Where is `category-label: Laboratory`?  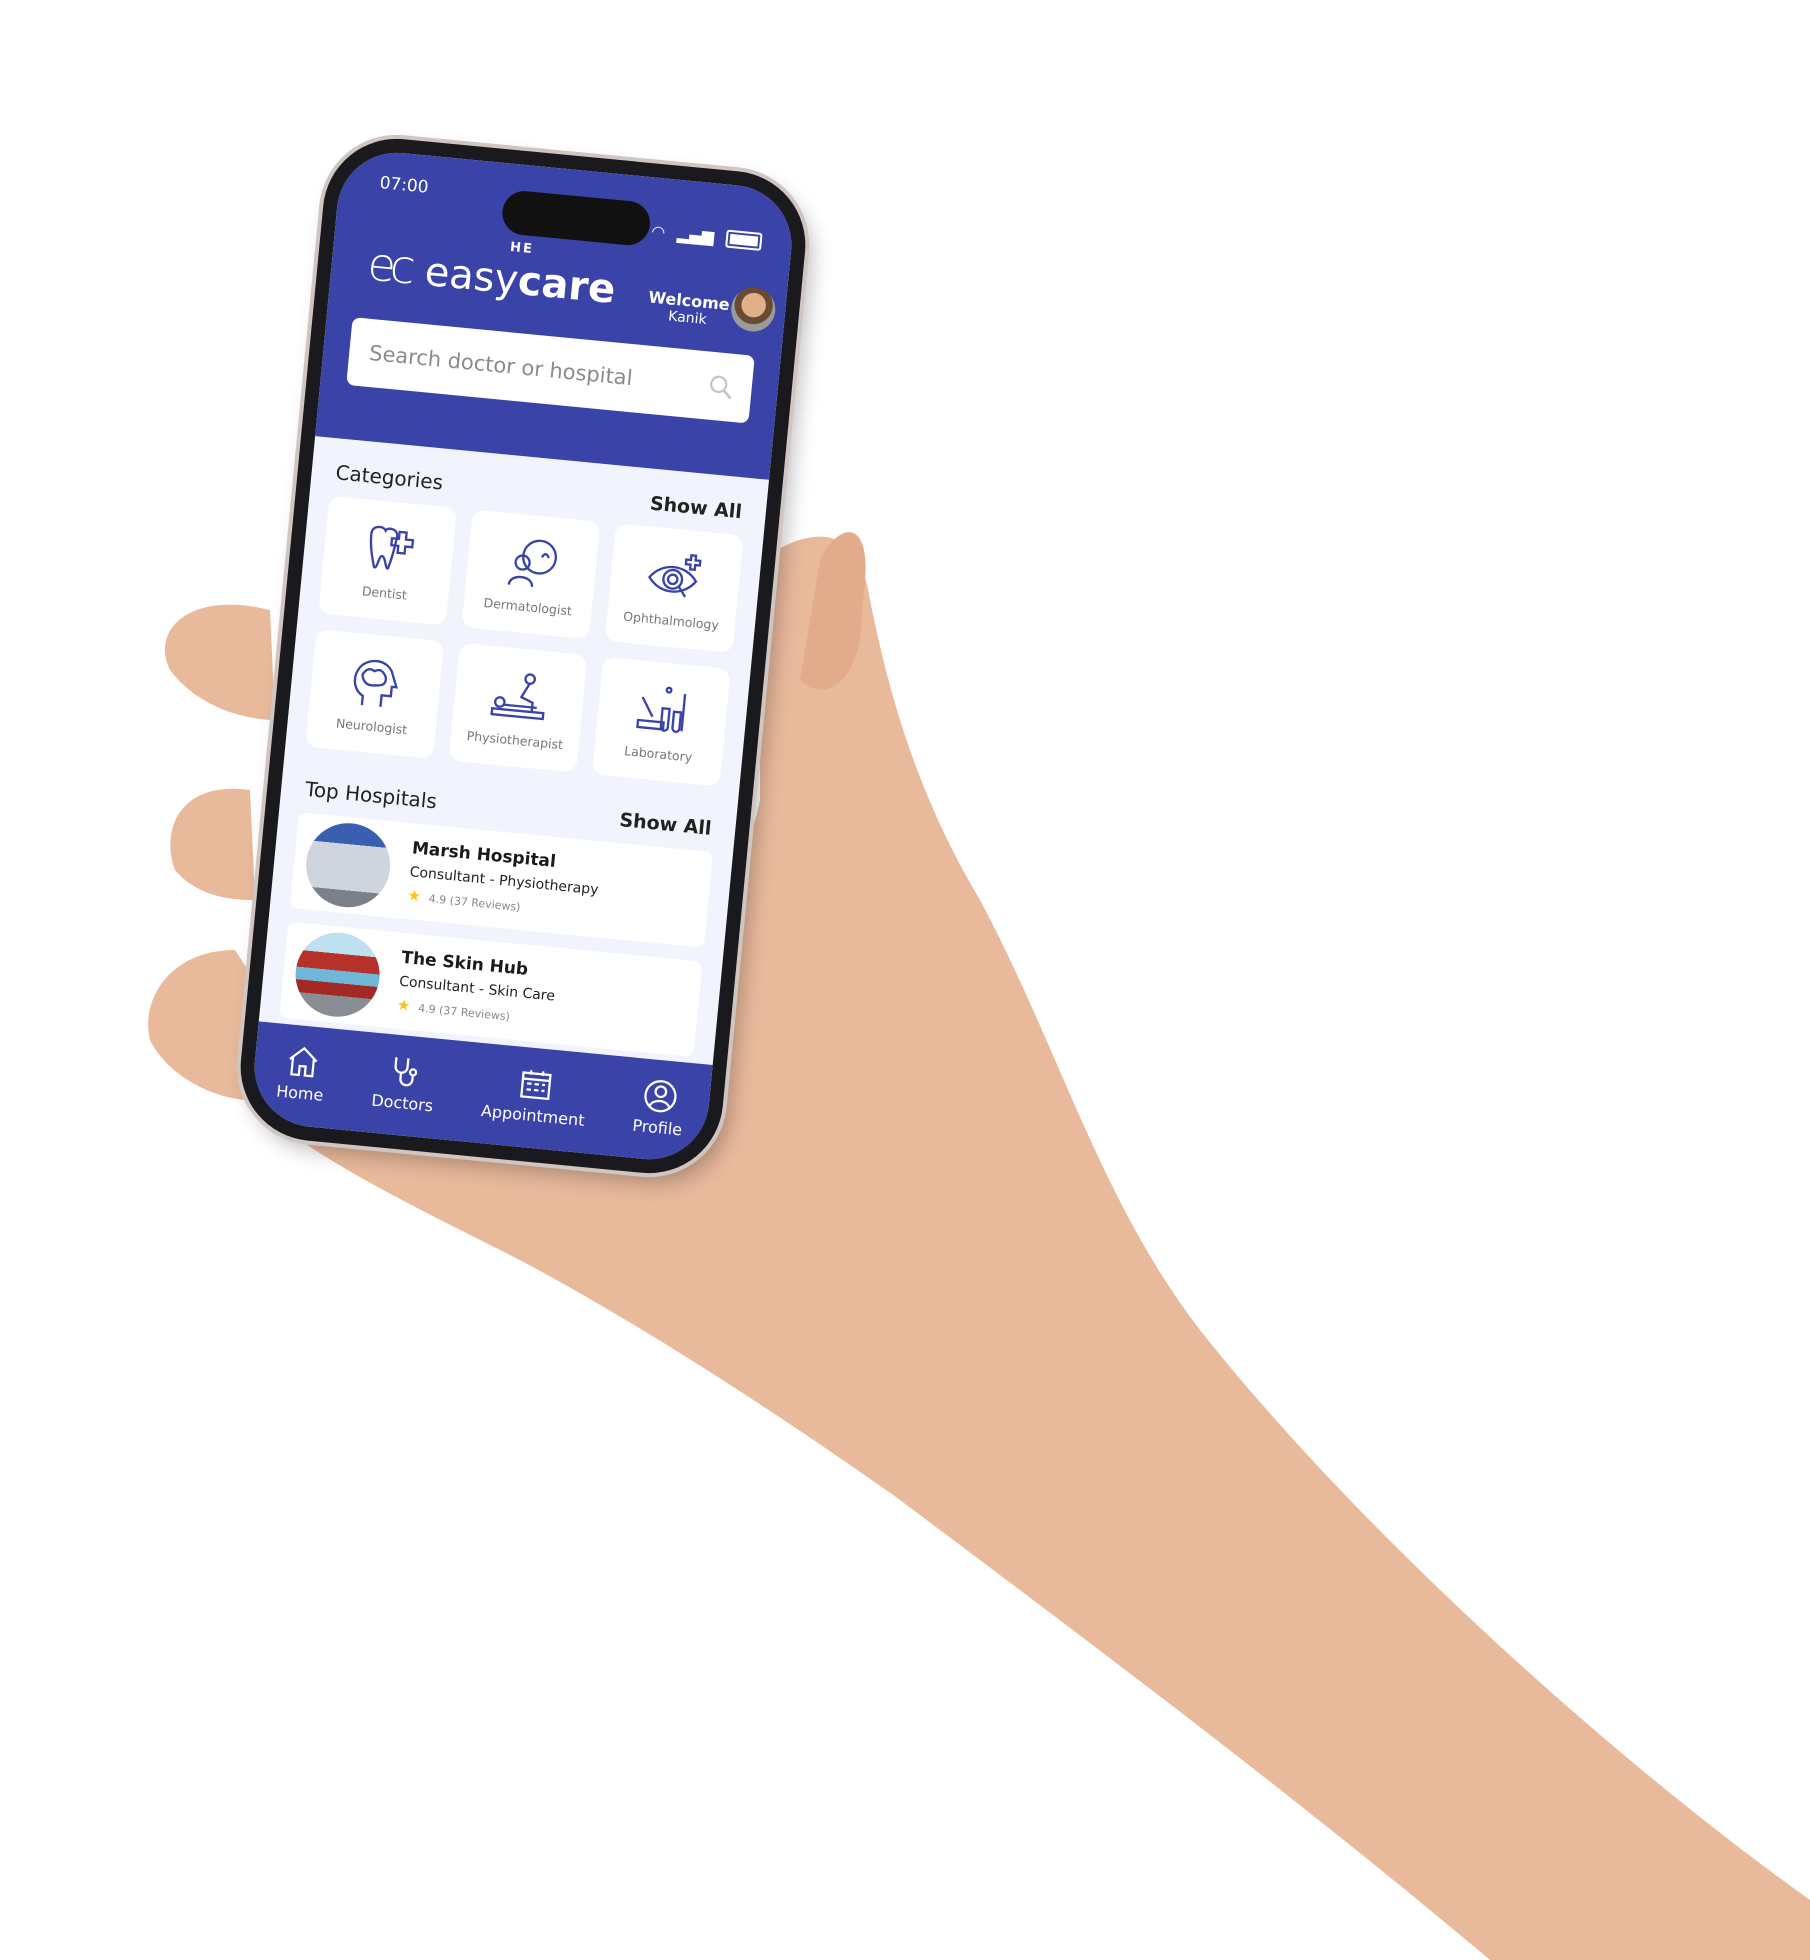
category-label: Laboratory is located at coordinates (658, 753).